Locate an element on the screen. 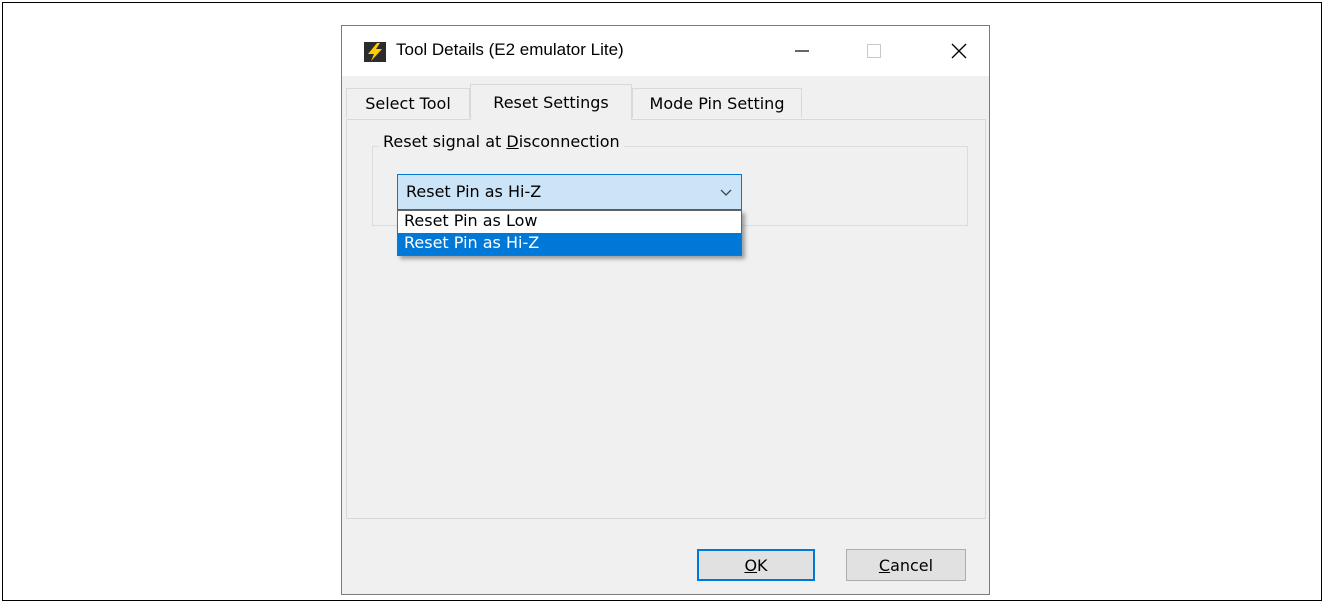 This screenshot has width=1326, height=605. tab-select-tool: Select Tool is located at coordinates (408, 103).